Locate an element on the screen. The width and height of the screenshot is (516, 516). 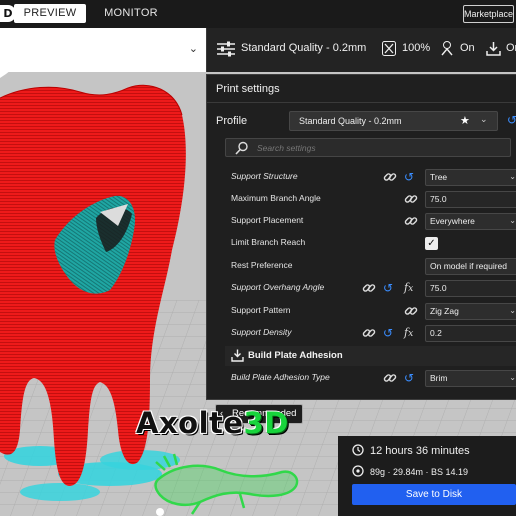
save-to-disk-button: Save to Disk is located at coordinates (434, 494).